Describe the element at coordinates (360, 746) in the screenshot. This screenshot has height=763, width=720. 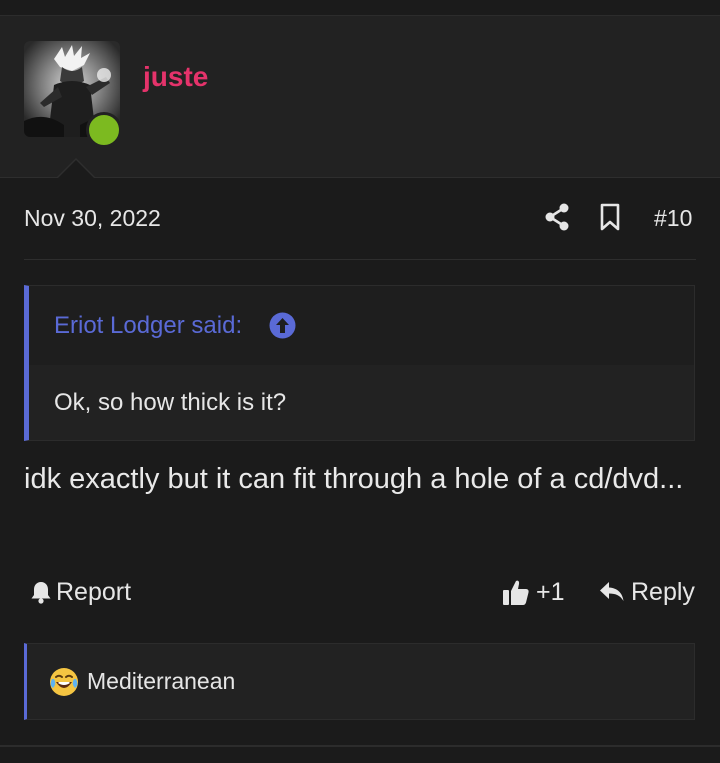
I see `bottom-border` at that location.